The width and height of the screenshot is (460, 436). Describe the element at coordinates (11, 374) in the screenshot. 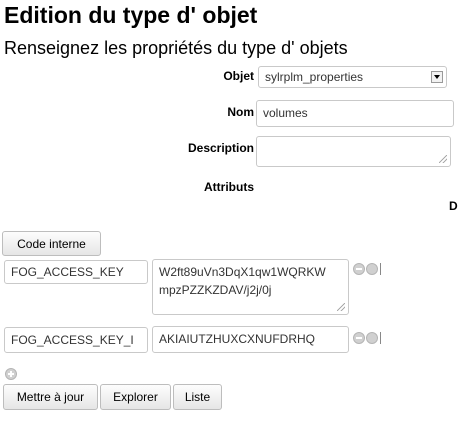

I see `add-row-icon` at that location.